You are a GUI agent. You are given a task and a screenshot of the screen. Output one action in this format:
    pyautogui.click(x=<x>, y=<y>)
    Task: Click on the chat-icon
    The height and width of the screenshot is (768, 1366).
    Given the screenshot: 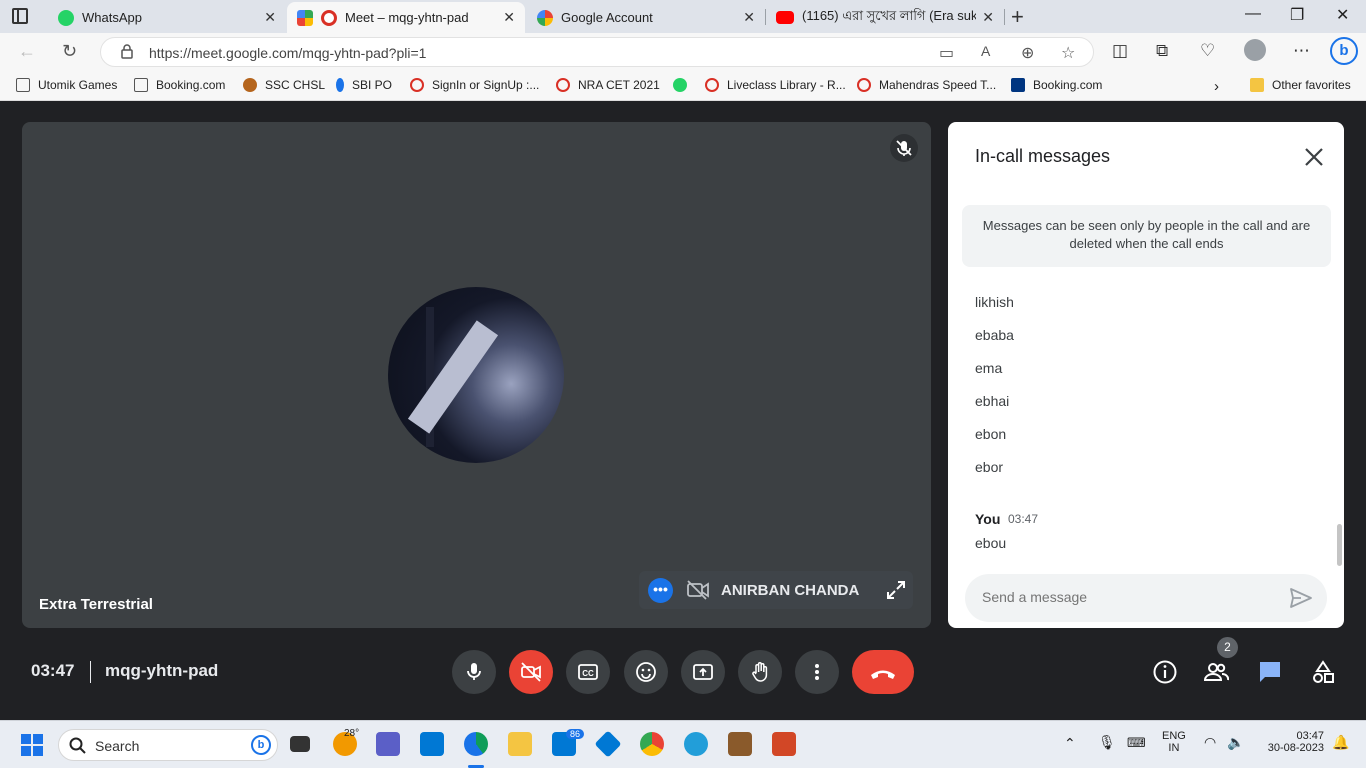 What is the action you would take?
    pyautogui.click(x=1270, y=672)
    